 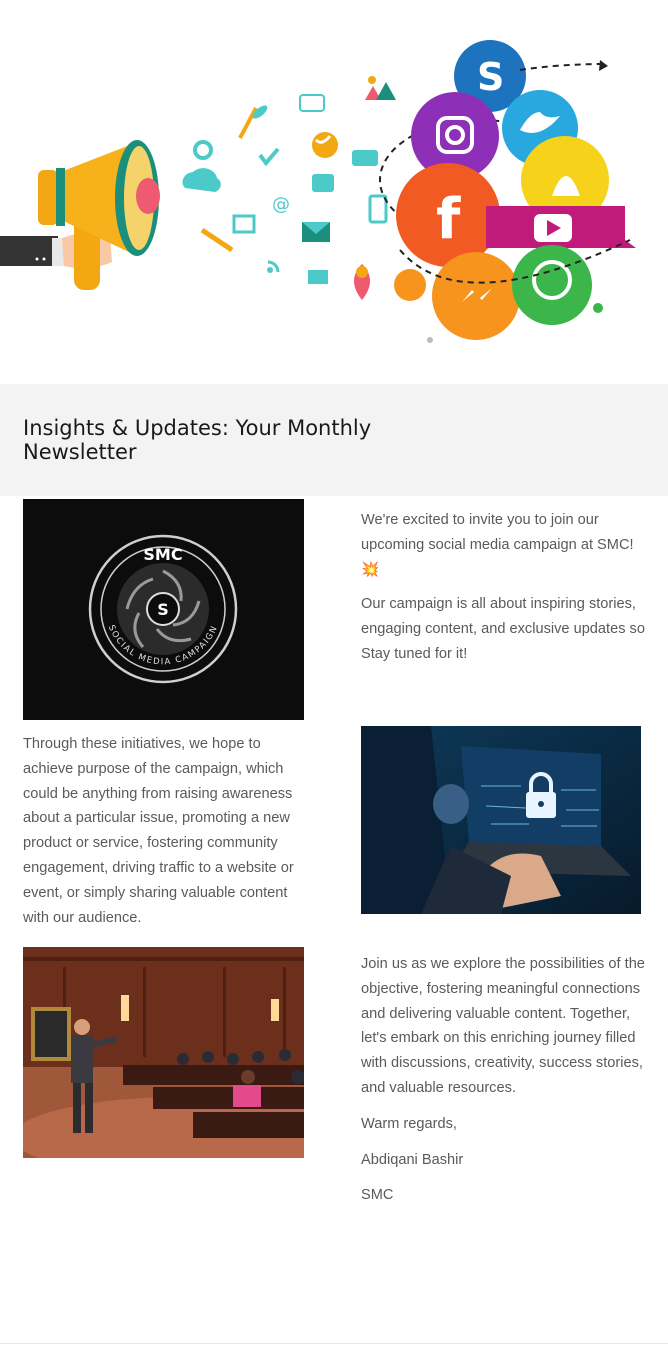 I want to click on auditorium-presentation-image, so click(x=163, y=1052).